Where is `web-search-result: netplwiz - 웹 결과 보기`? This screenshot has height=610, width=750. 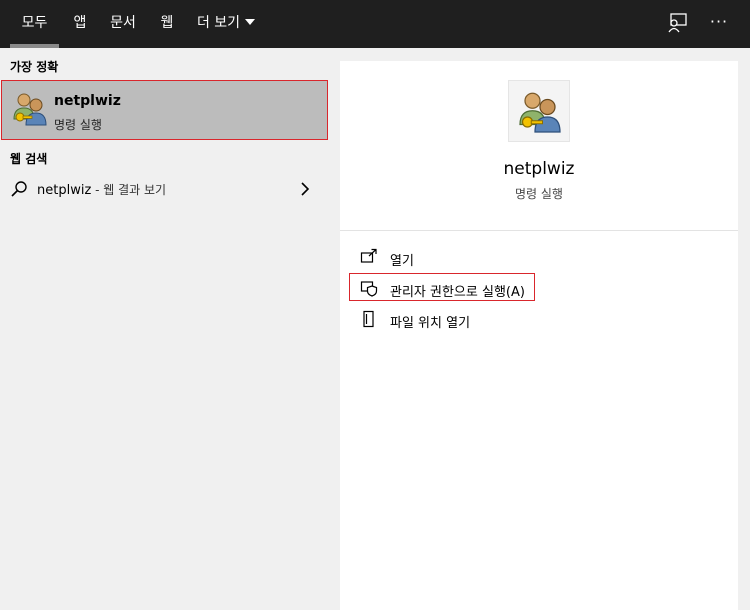
web-search-result: netplwiz - 웹 결과 보기 is located at coordinates (164, 189).